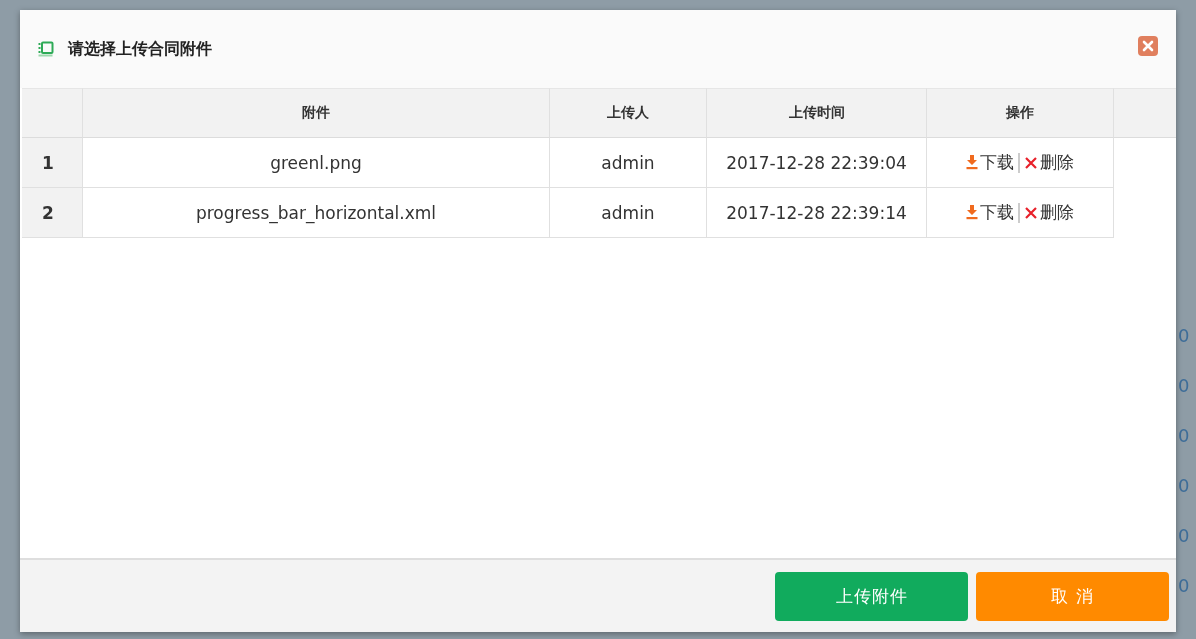 The width and height of the screenshot is (1196, 639). Describe the element at coordinates (628, 113) in the screenshot. I see `column-header: 上传人` at that location.